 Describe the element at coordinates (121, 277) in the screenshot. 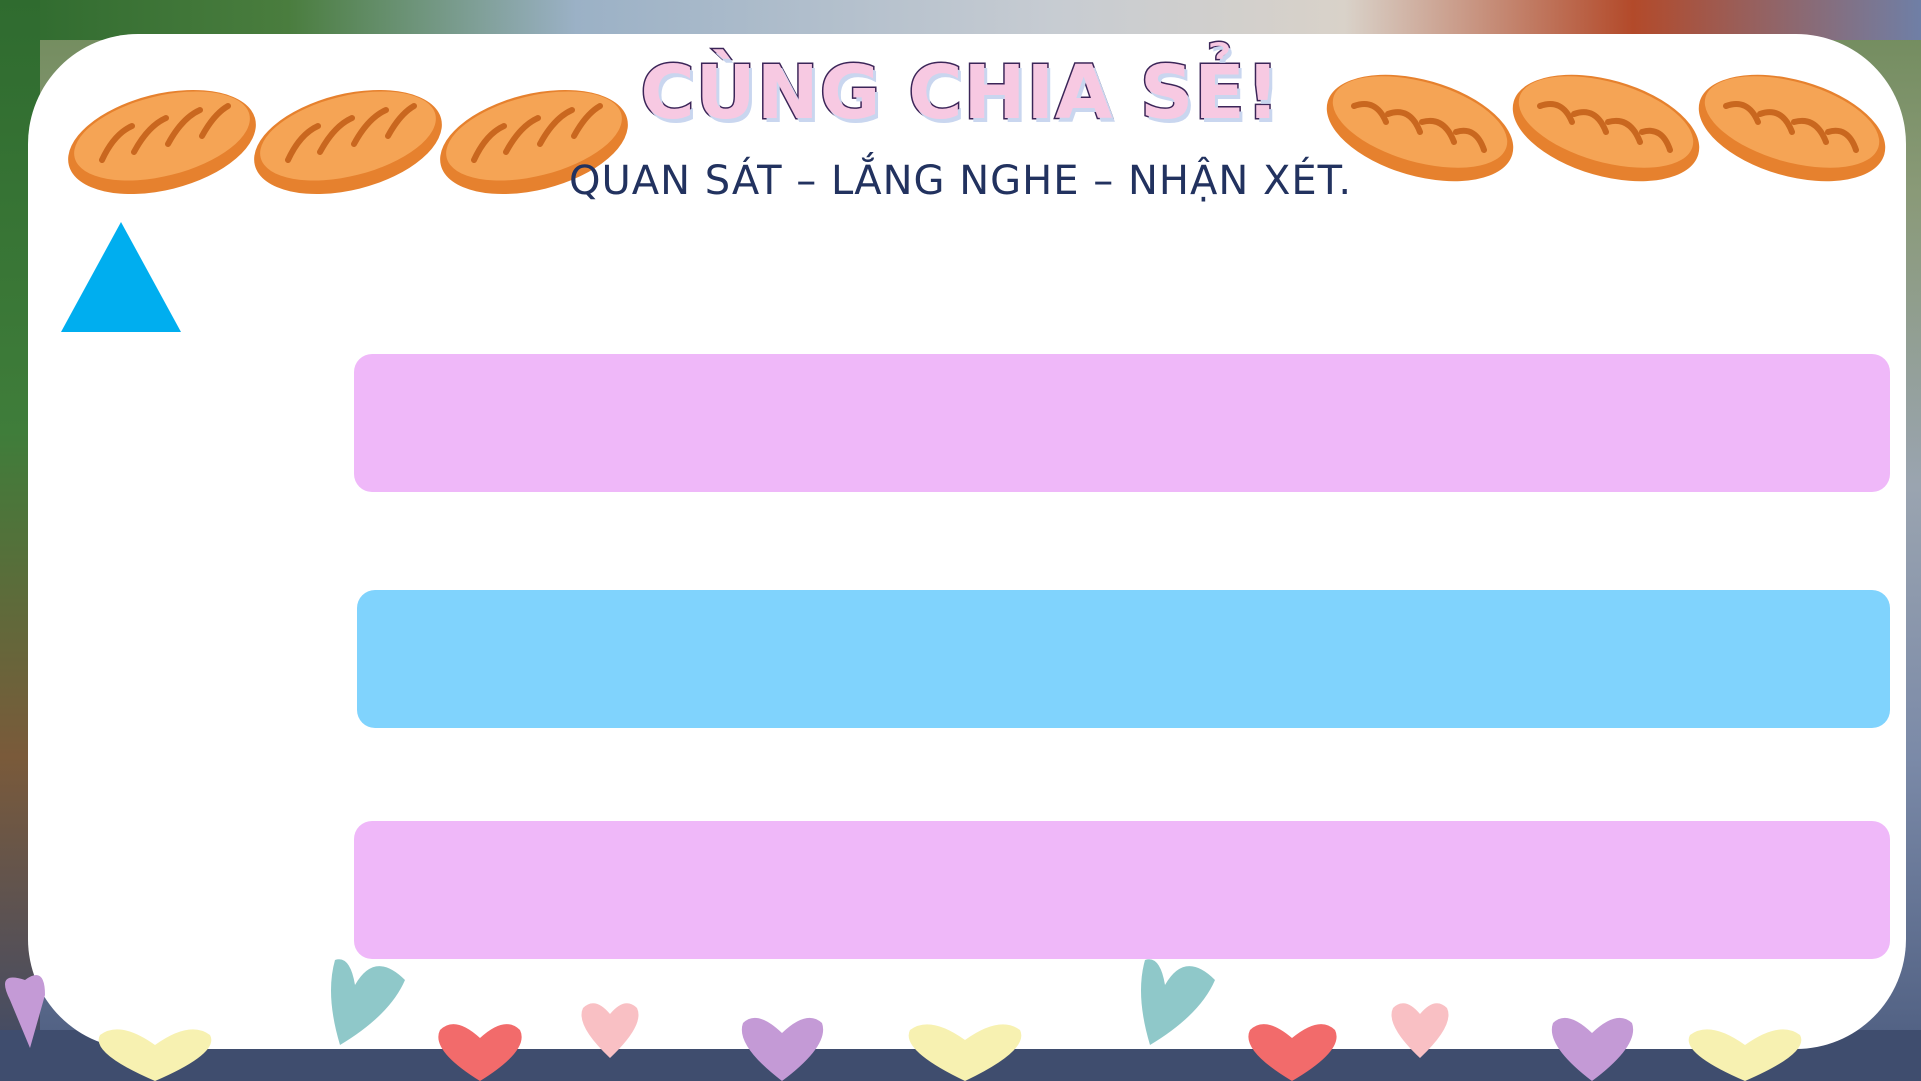

I see `triangle-icon` at that location.